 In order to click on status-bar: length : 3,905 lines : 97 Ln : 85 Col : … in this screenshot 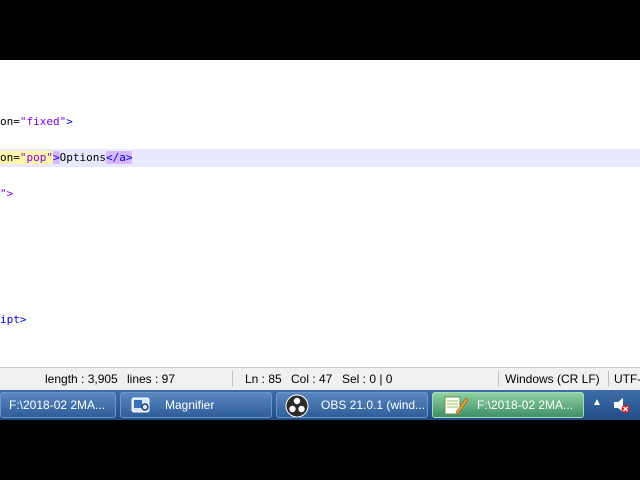, I will do `click(320, 378)`.